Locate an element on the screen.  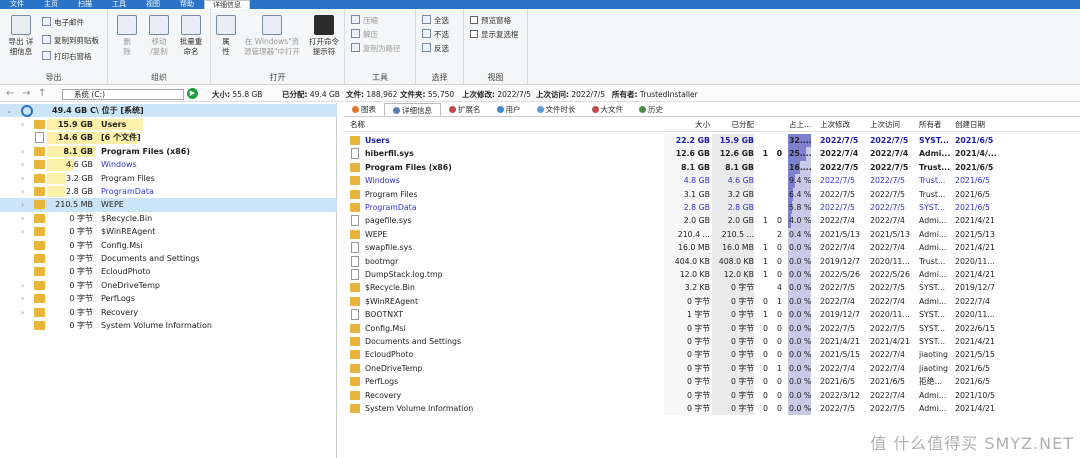
tree-item: › 2.8 GB ProgramData is located at coordinates (168, 191).